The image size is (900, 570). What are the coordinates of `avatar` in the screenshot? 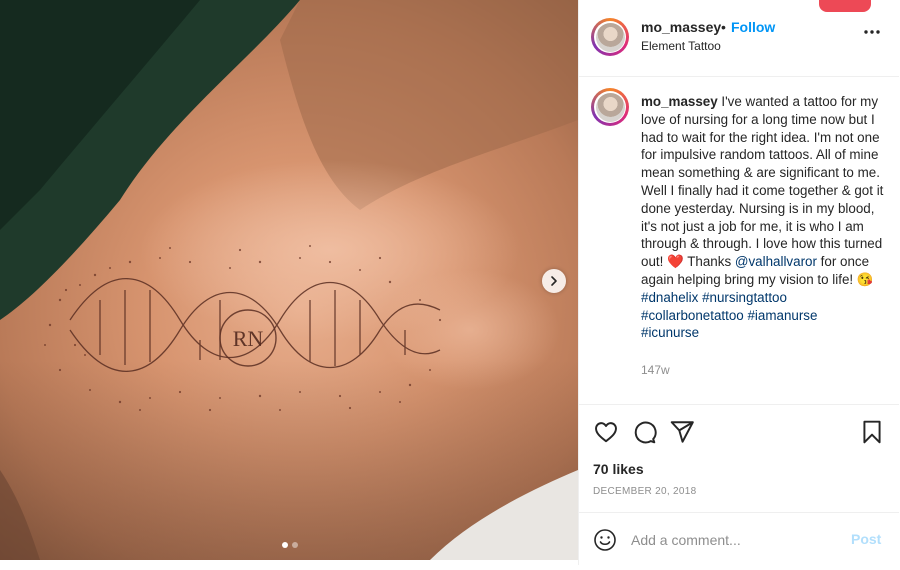 It's located at (610, 37).